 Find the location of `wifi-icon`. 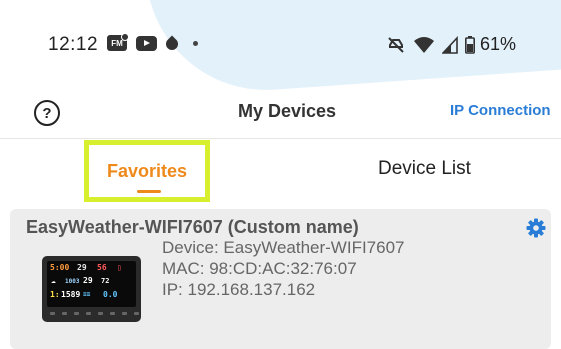

wifi-icon is located at coordinates (424, 44).